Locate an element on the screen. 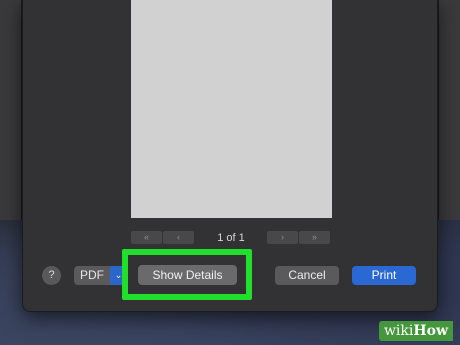  background-window-right is located at coordinates (449, 110).